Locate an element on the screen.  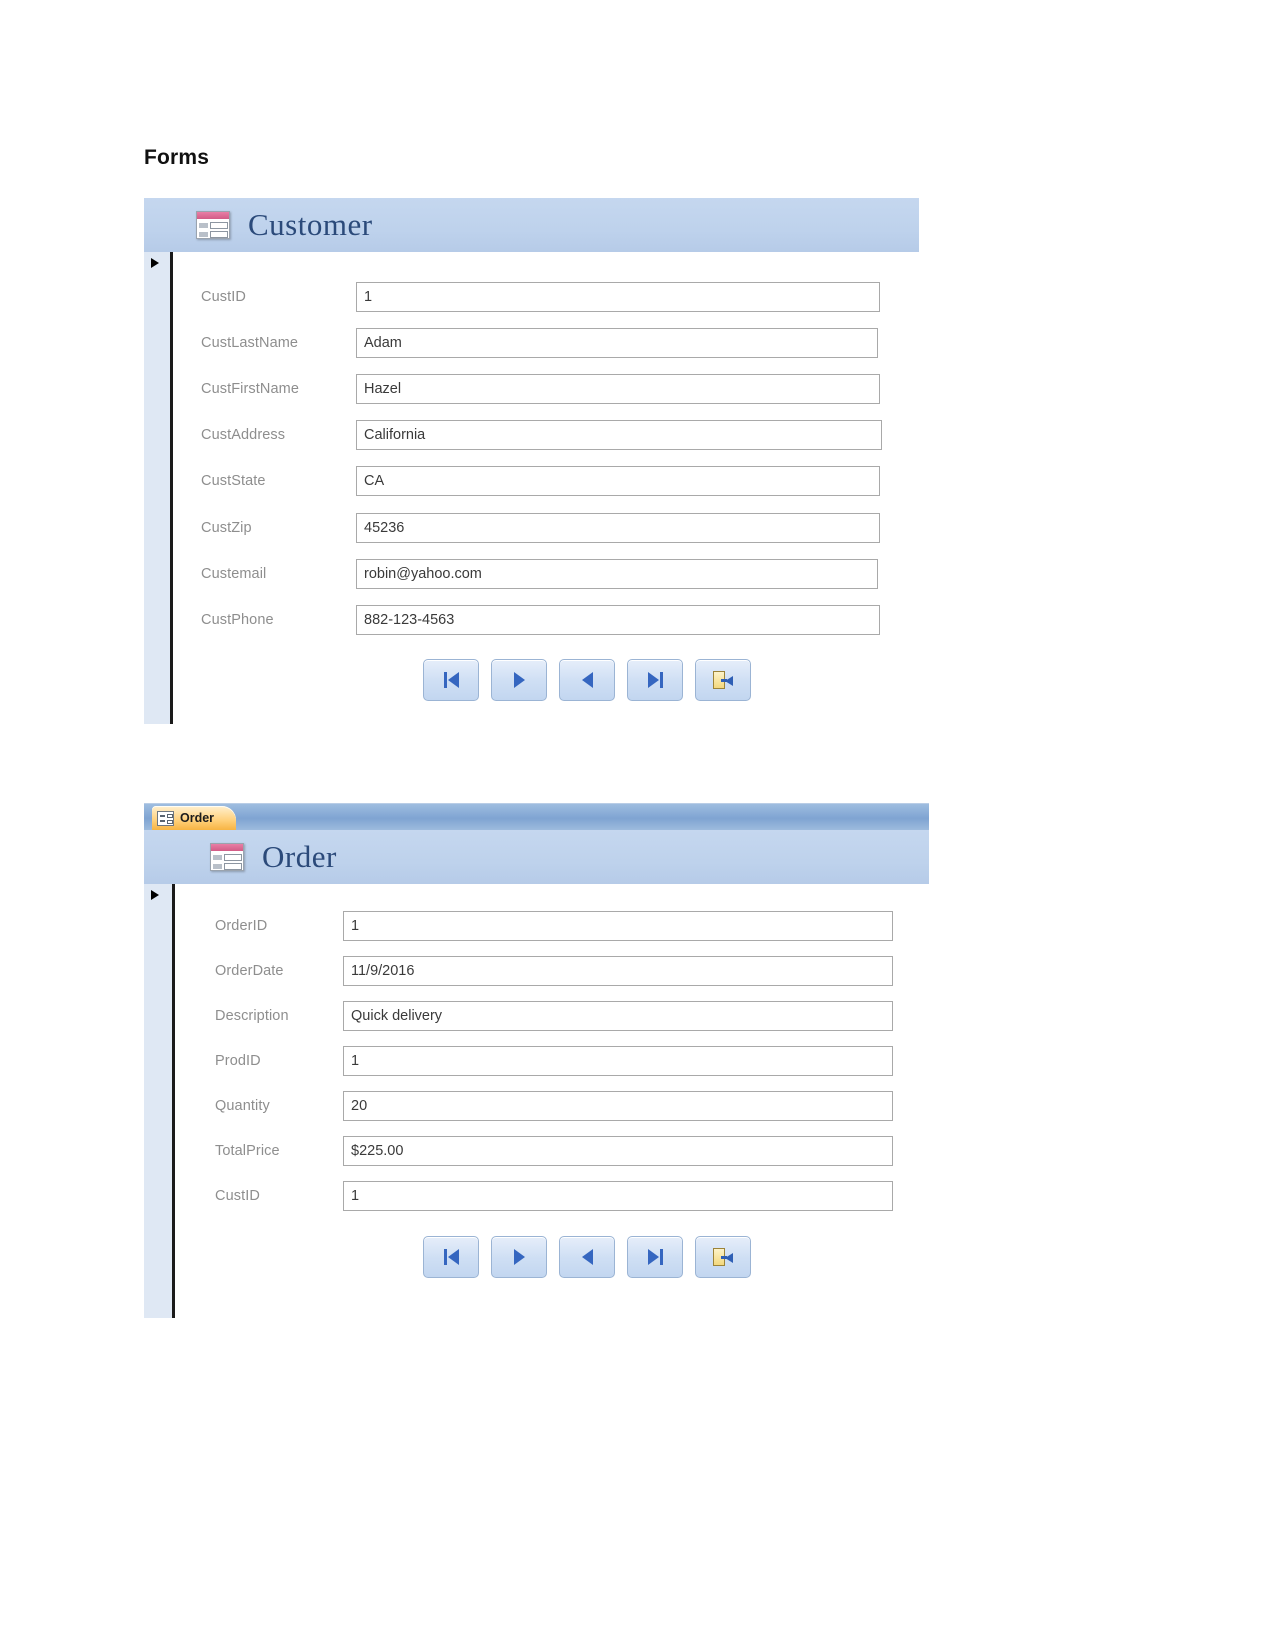
field-input-custstate: CA is located at coordinates (618, 481).